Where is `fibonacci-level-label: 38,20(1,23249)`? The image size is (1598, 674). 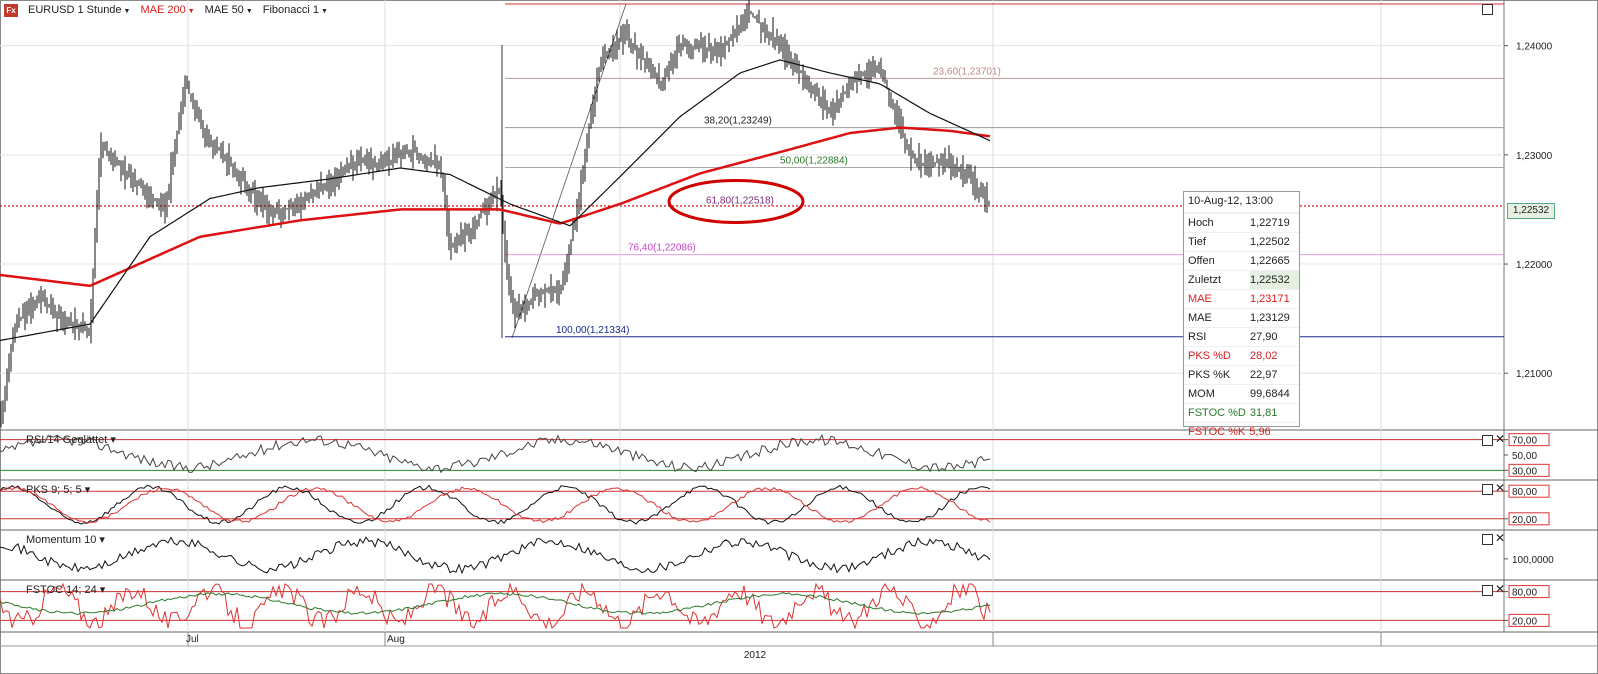
fibonacci-level-label: 38,20(1,23249) is located at coordinates (738, 121).